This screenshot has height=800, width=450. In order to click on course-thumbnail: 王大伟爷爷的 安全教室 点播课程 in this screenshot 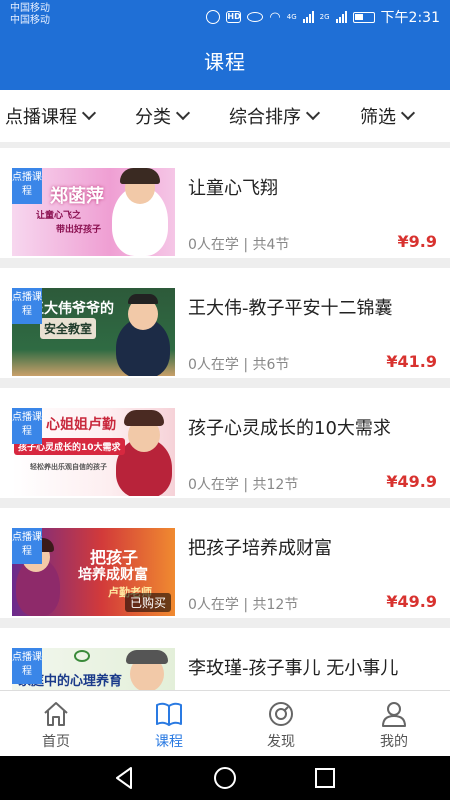, I will do `click(93, 332)`.